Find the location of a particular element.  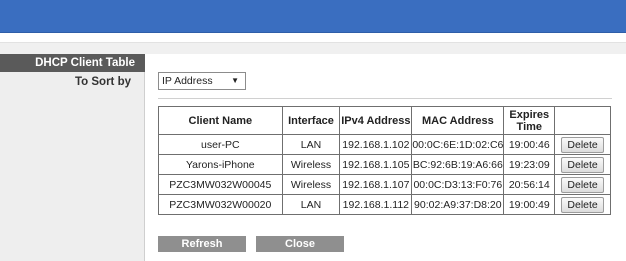

cell-client-name: PZC3MW032W00045 is located at coordinates (220, 184).